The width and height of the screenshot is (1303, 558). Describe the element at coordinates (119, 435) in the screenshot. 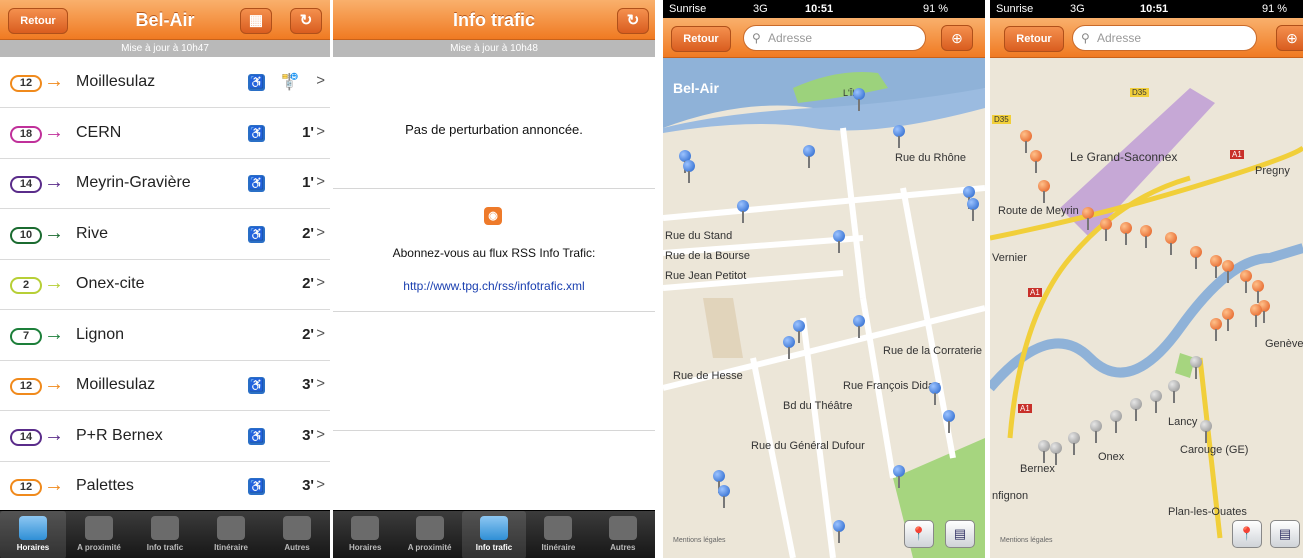

I see `destination: P+R Bernex` at that location.